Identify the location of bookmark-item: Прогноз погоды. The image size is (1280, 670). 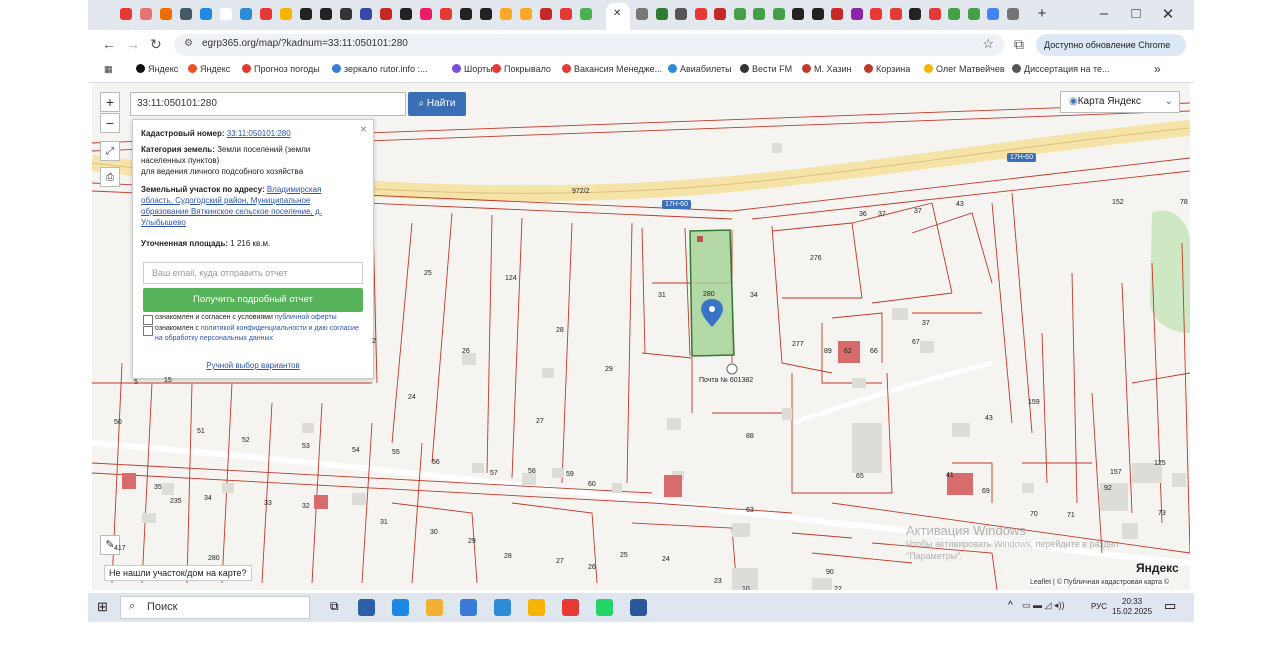
(281, 69).